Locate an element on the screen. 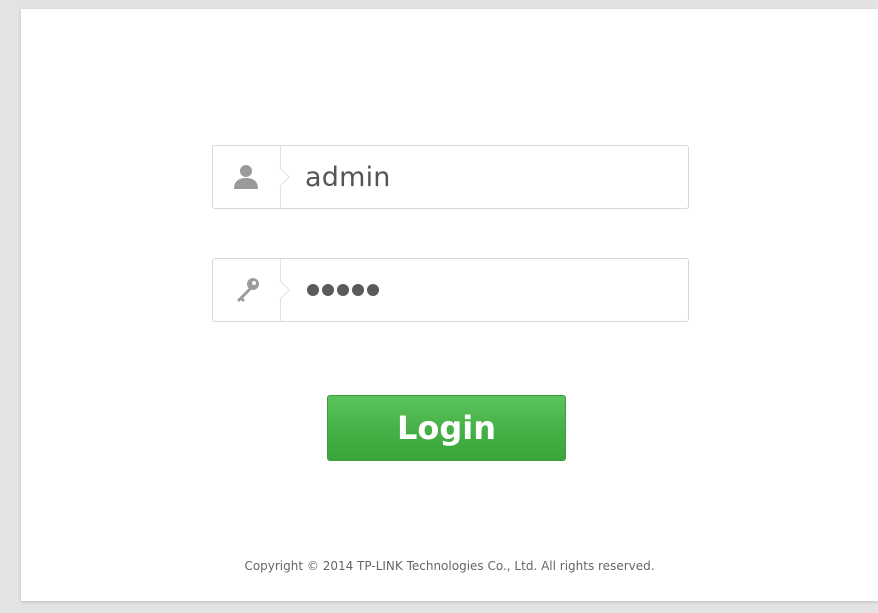  login-button: Login is located at coordinates (446, 428).